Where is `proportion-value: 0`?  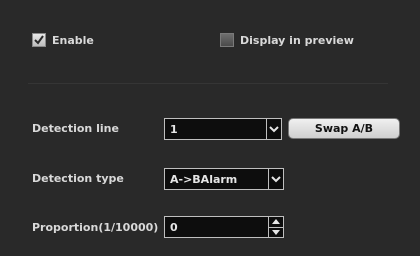
proportion-value: 0 is located at coordinates (216, 227).